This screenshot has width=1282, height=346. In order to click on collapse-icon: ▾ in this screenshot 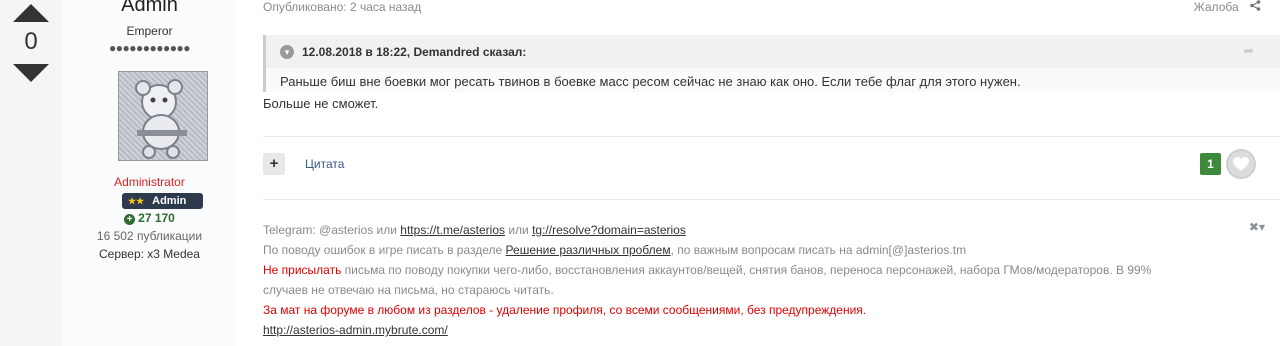, I will do `click(287, 52)`.